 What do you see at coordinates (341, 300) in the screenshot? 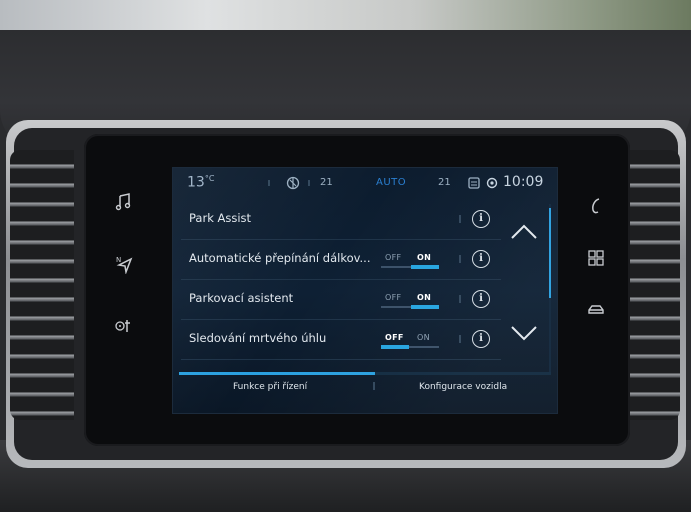
I see `list-item-parking-assistant: Parkovací asistent OFF ON i` at bounding box center [341, 300].